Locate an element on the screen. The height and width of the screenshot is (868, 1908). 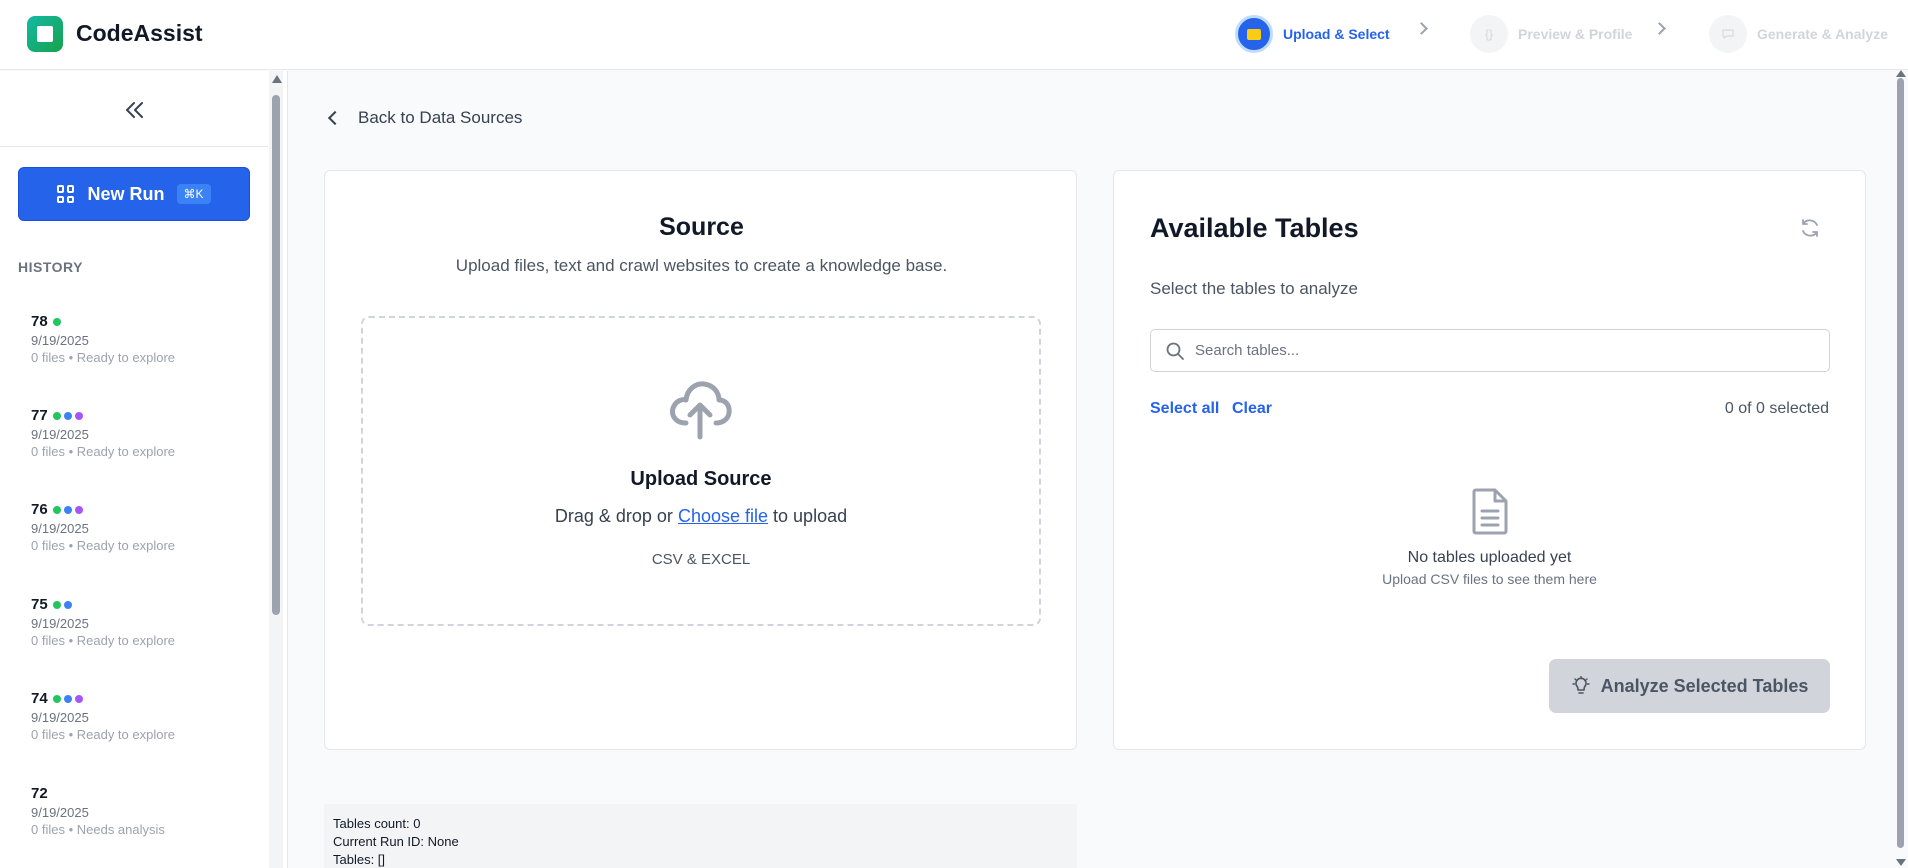
back-to-data-sources-link: Back to Data Sources is located at coordinates (425, 118).